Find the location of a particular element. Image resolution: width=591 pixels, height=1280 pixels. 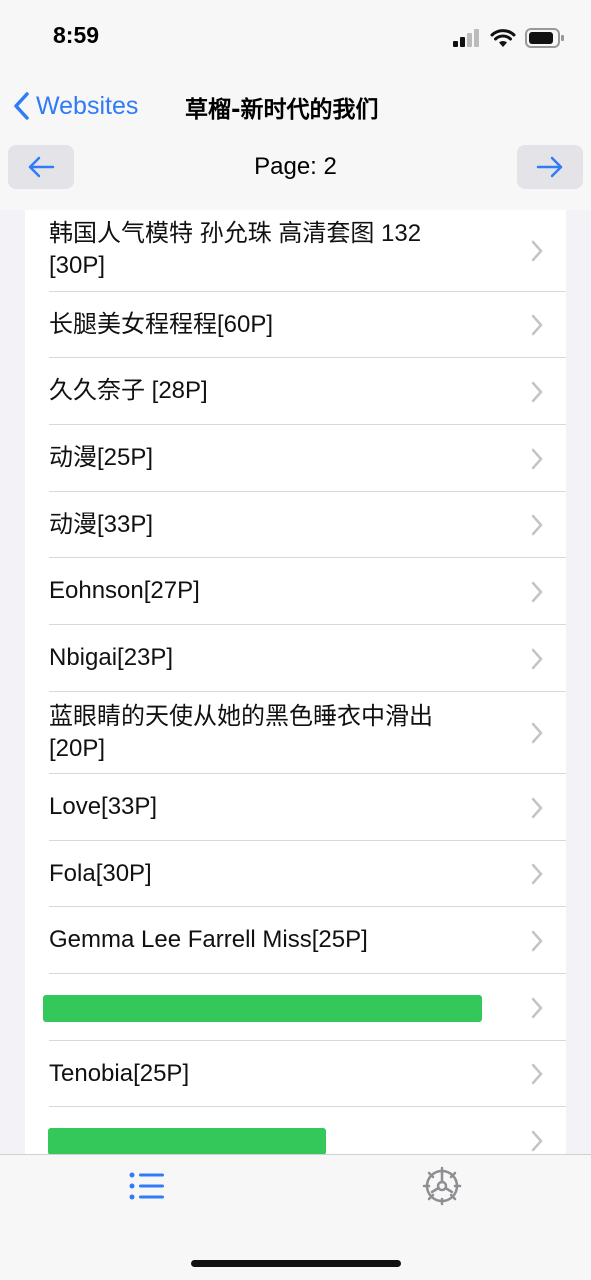

list-icon is located at coordinates (146, 1186).